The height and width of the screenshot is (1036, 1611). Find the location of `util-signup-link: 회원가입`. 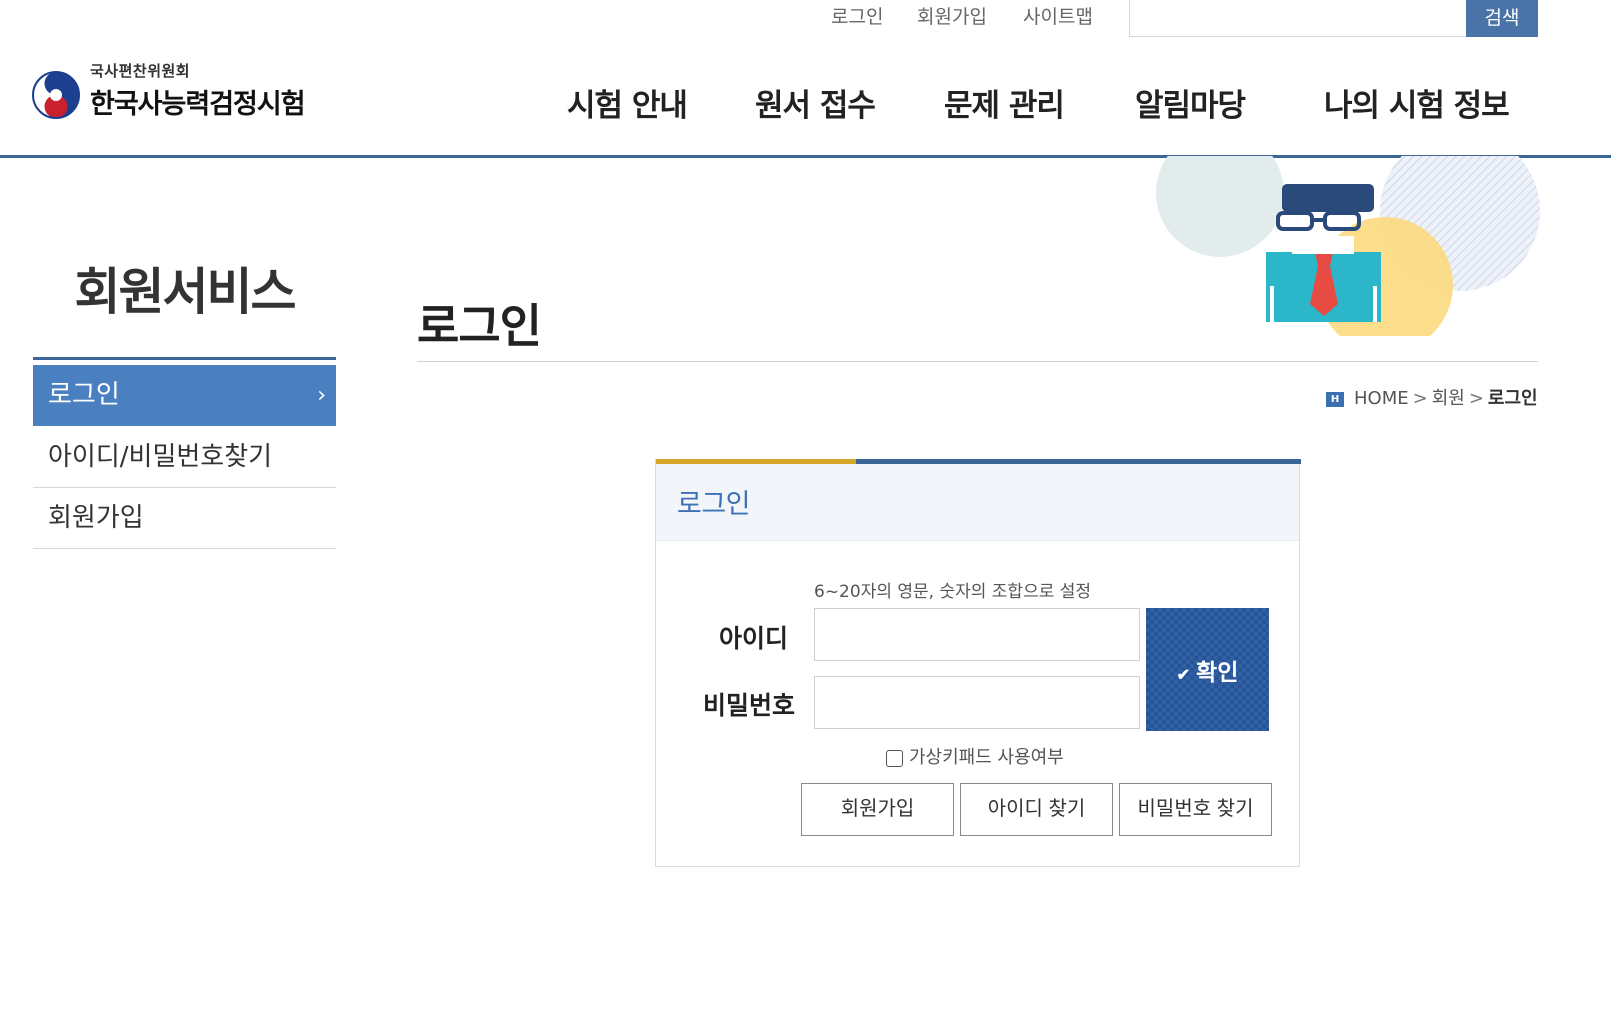

util-signup-link: 회원가입 is located at coordinates (952, 15).